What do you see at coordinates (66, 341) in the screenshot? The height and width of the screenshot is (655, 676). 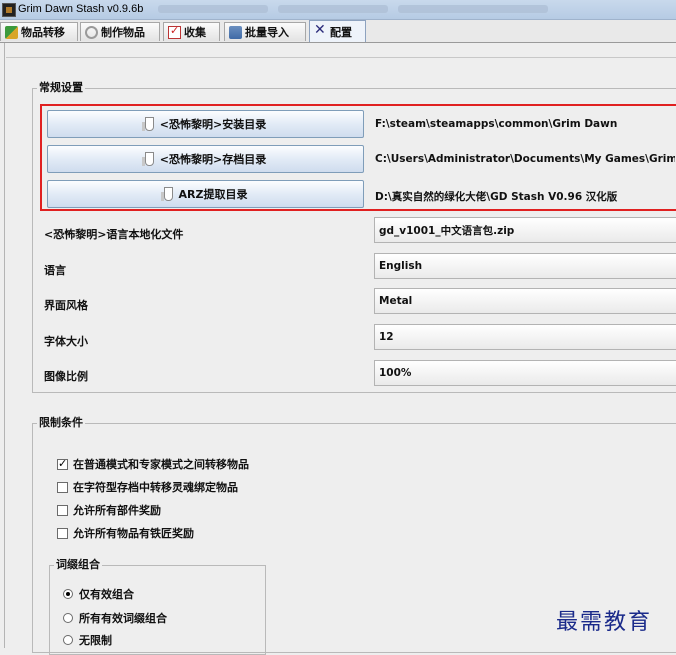 I see `font-size-label: 字体大小` at bounding box center [66, 341].